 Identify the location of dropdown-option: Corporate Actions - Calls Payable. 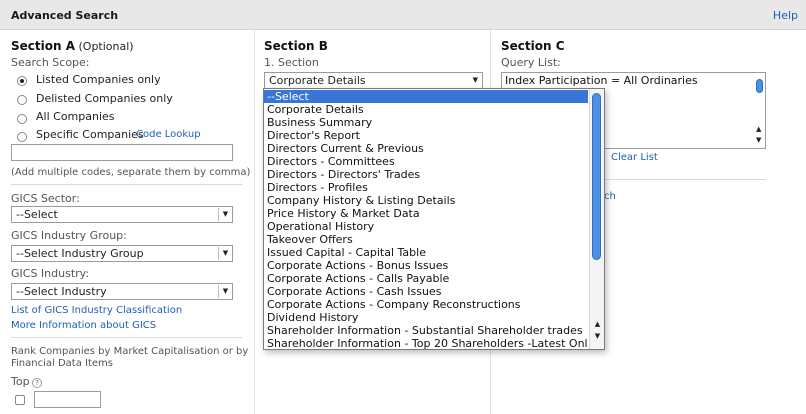
(426, 278).